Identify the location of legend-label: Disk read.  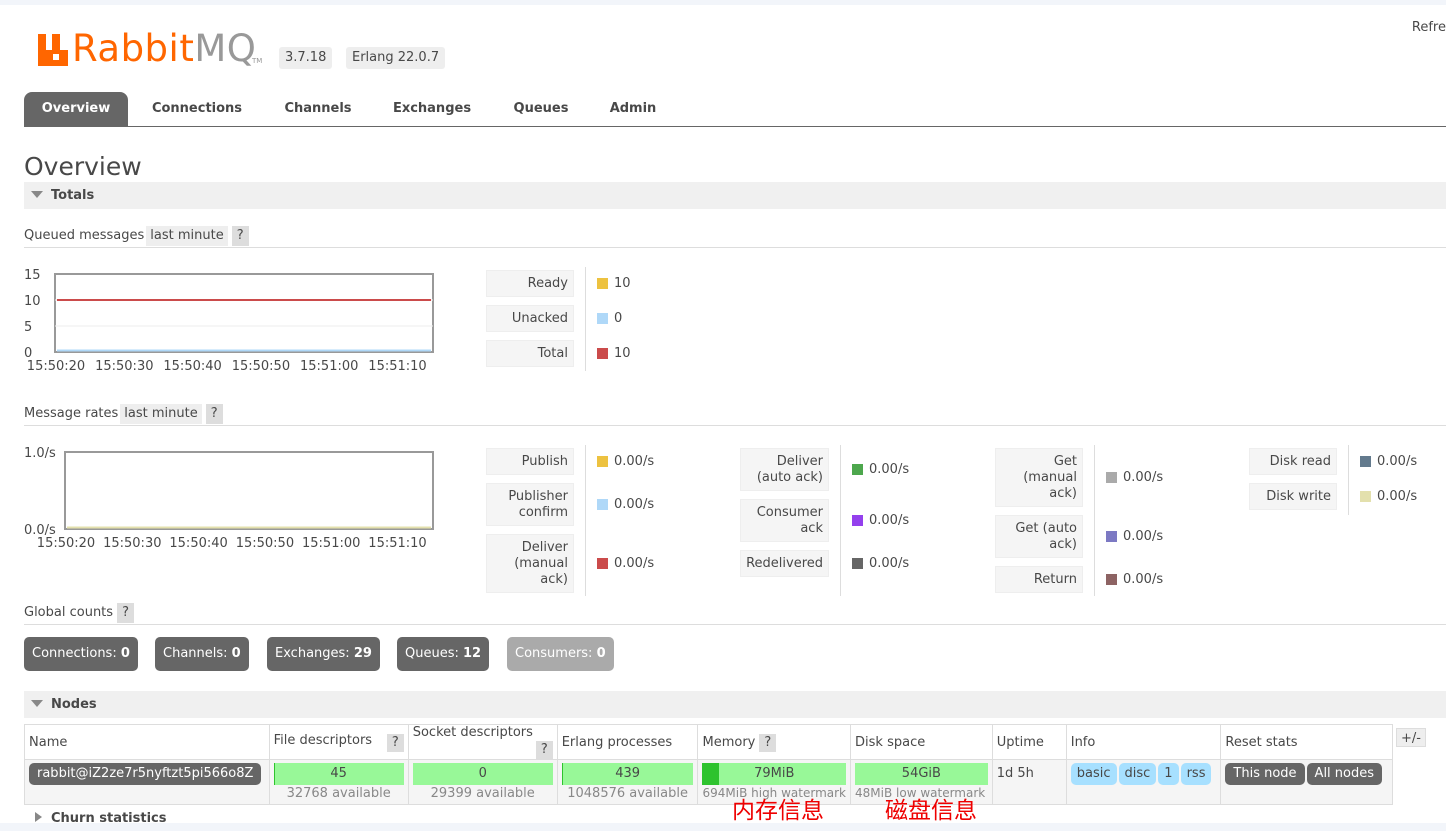
(1293, 461).